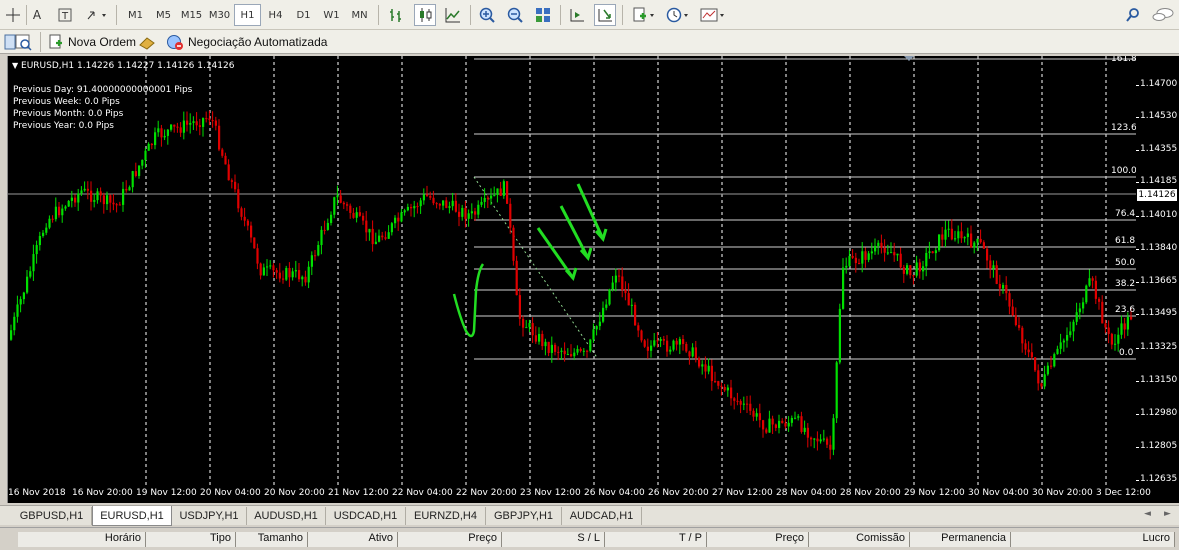 This screenshot has height=550, width=1179. Describe the element at coordinates (13, 15) in the screenshot. I see `crosshair-icon` at that location.